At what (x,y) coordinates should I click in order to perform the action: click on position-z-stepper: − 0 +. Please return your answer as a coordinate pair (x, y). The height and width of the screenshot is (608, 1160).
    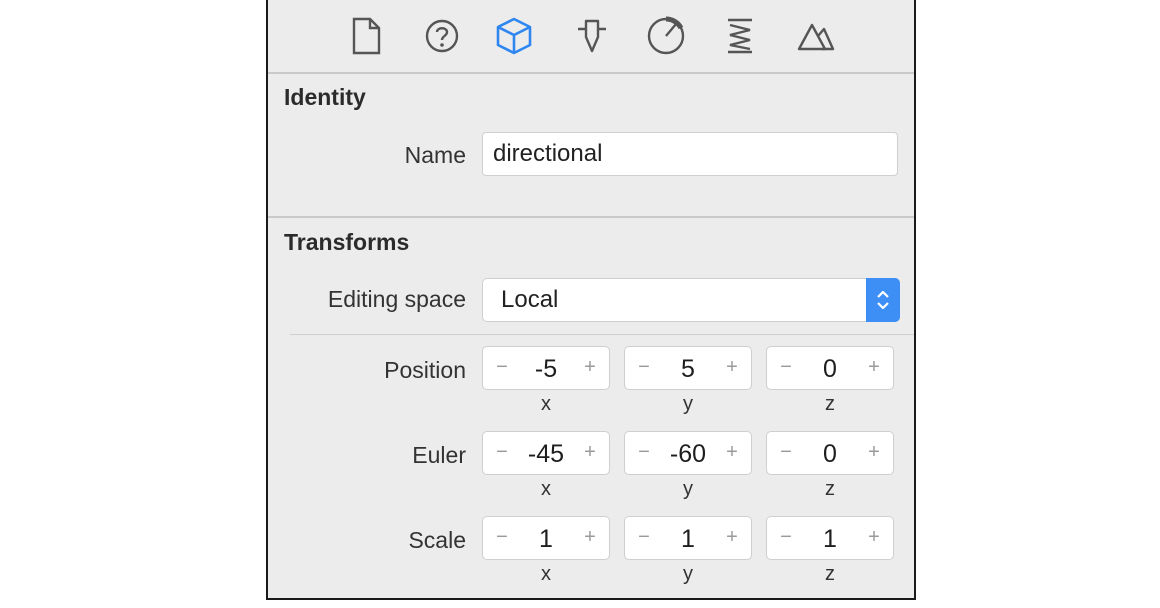
    Looking at the image, I should click on (830, 368).